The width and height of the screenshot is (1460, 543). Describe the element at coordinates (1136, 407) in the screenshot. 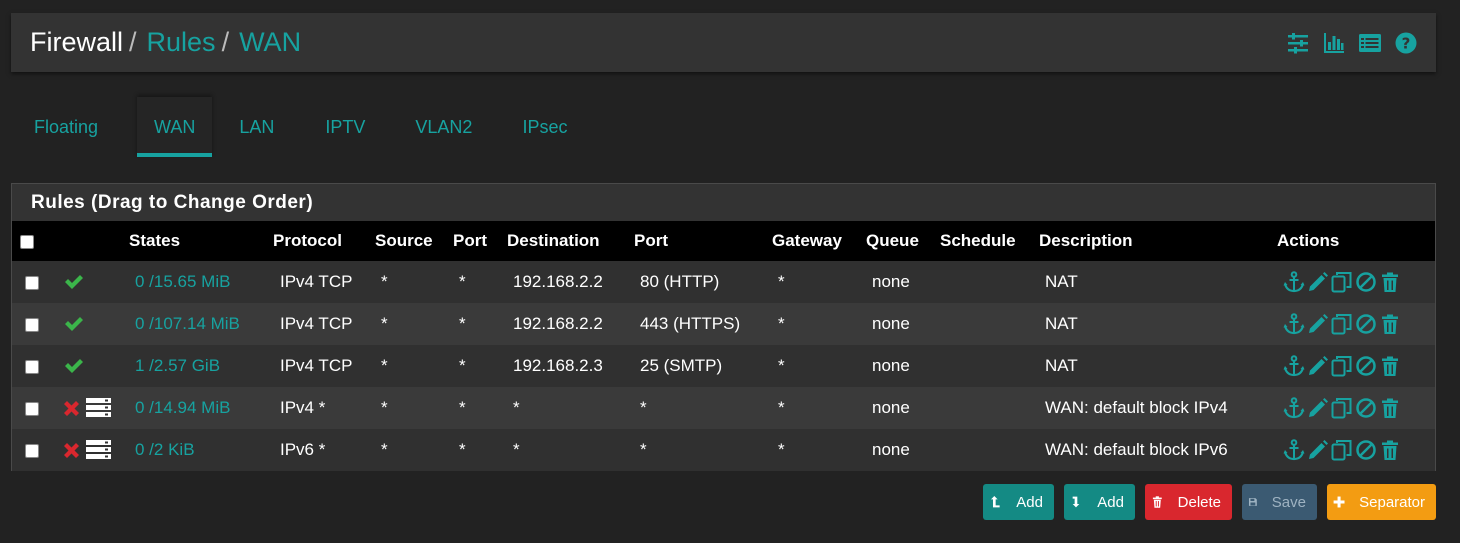

I see `description-cell: WAN: default block IPv4` at that location.